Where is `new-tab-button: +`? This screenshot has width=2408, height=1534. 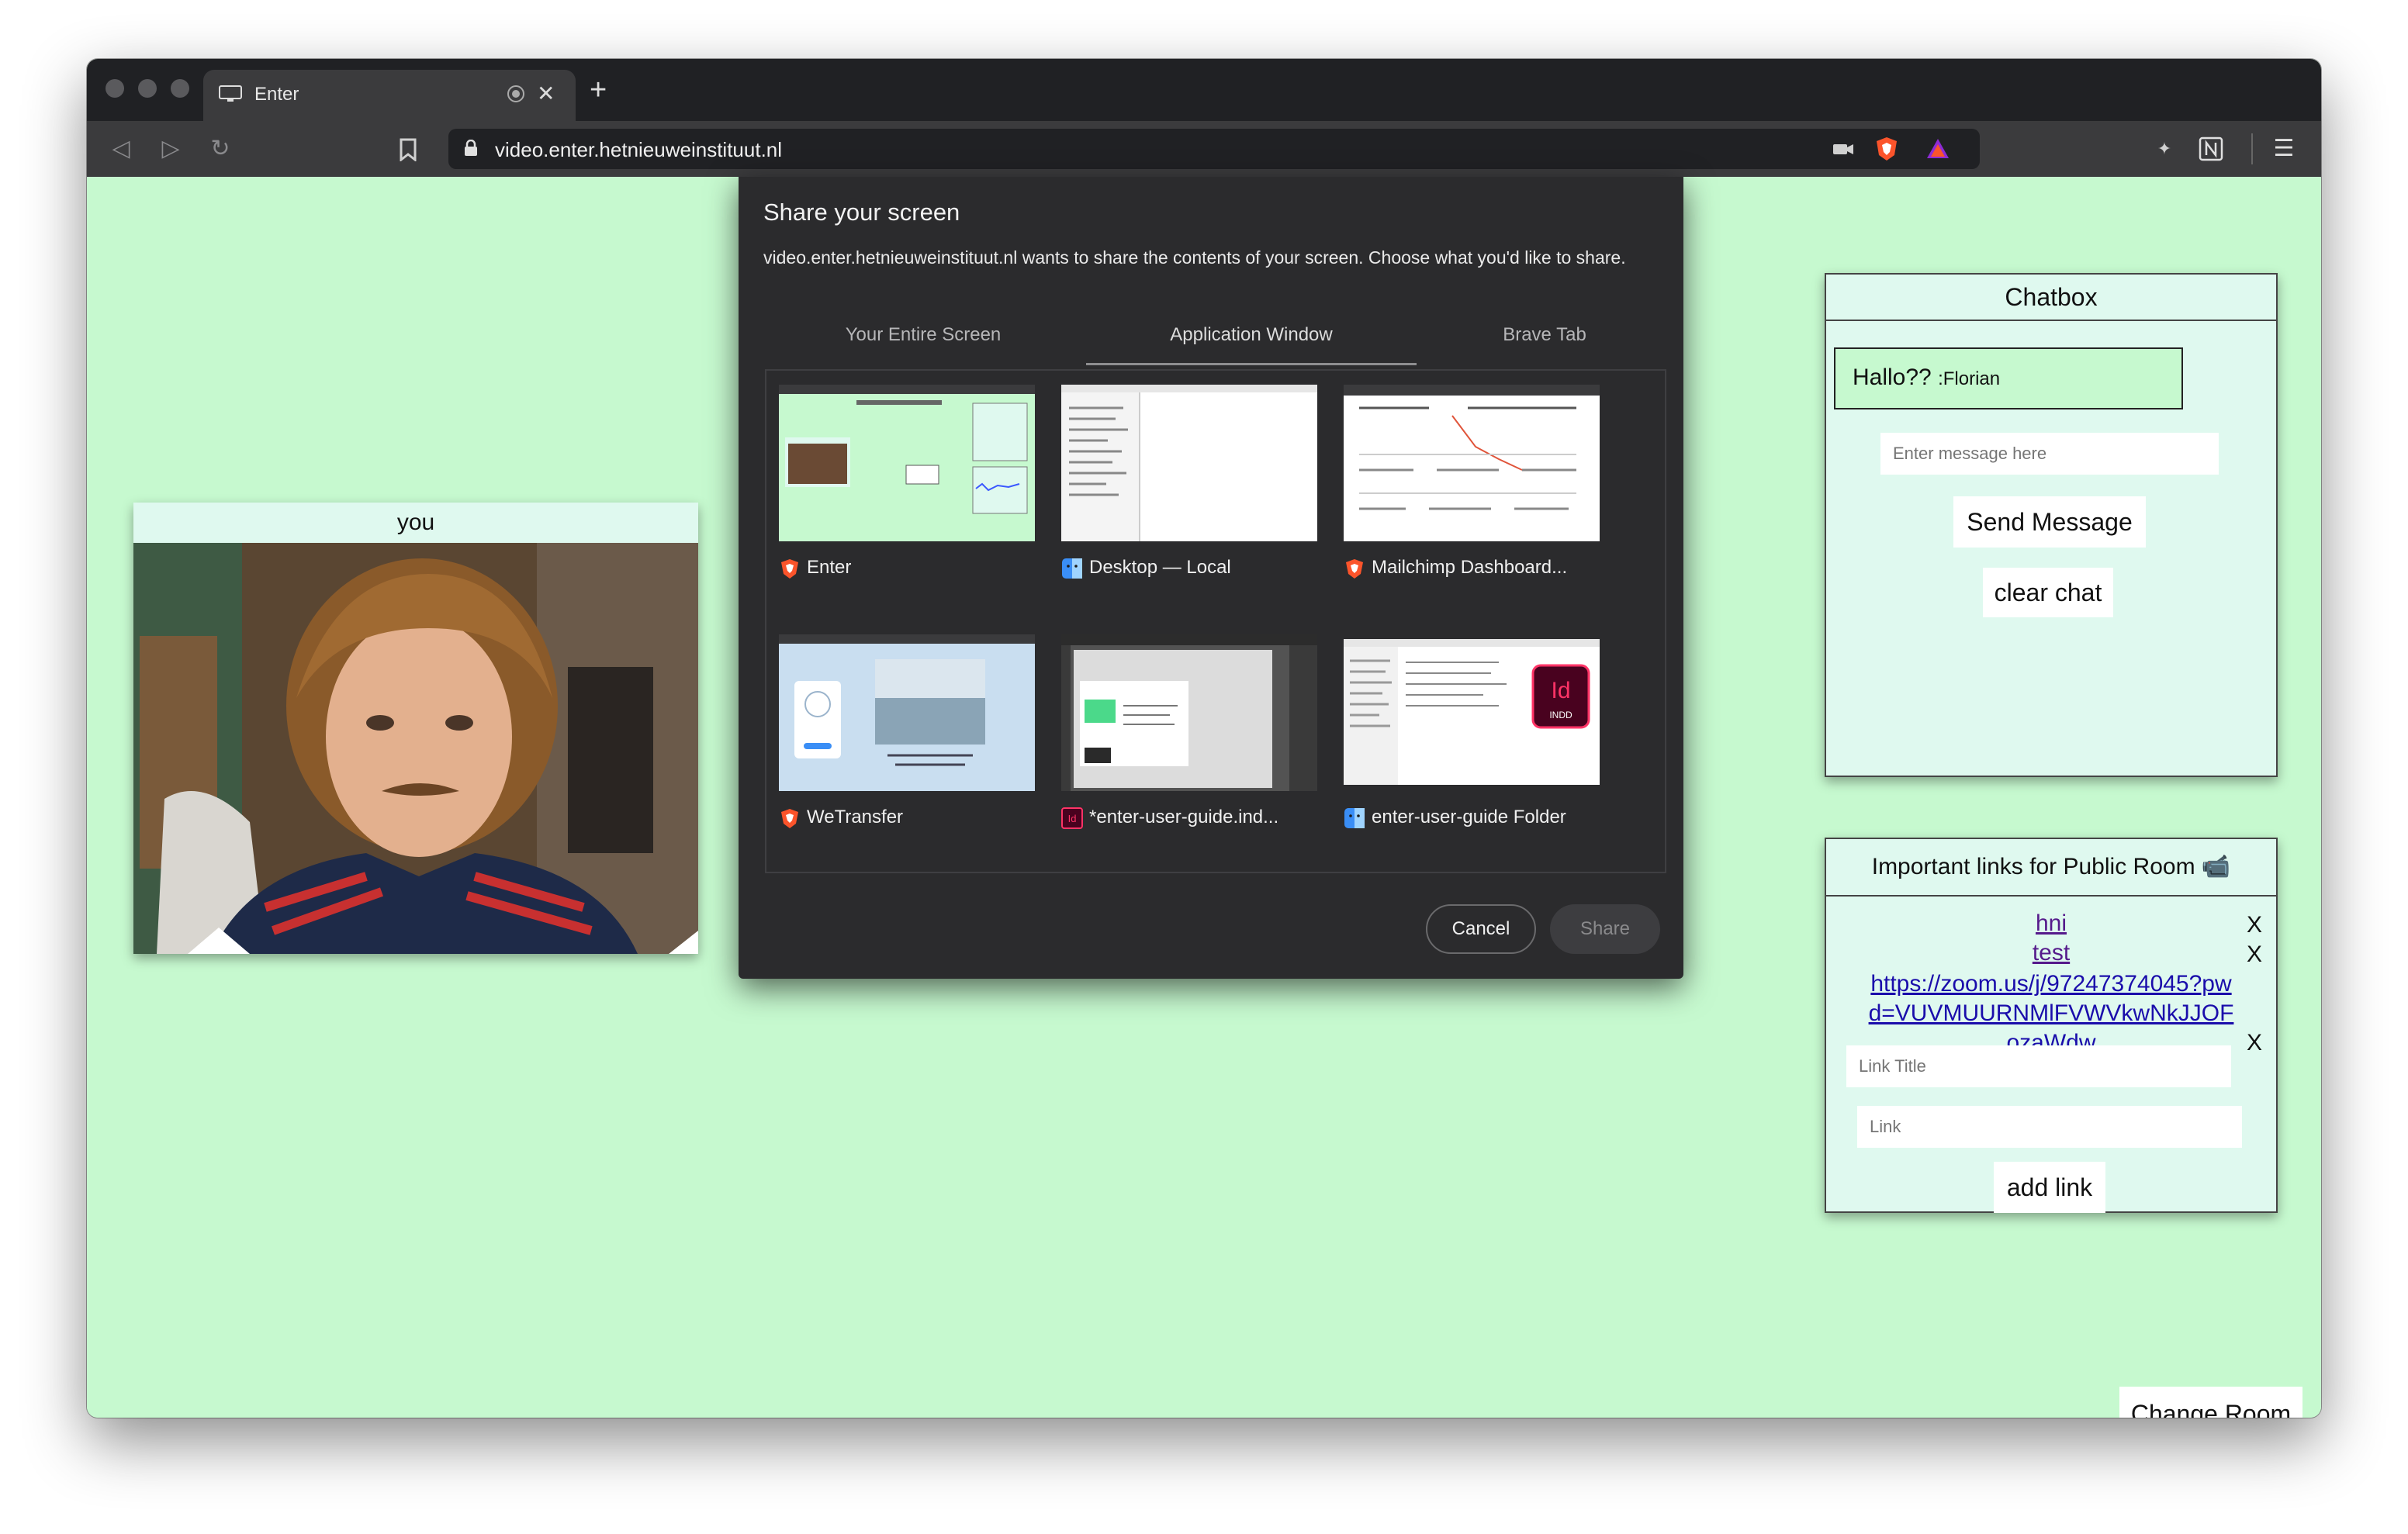
new-tab-button: + is located at coordinates (598, 89).